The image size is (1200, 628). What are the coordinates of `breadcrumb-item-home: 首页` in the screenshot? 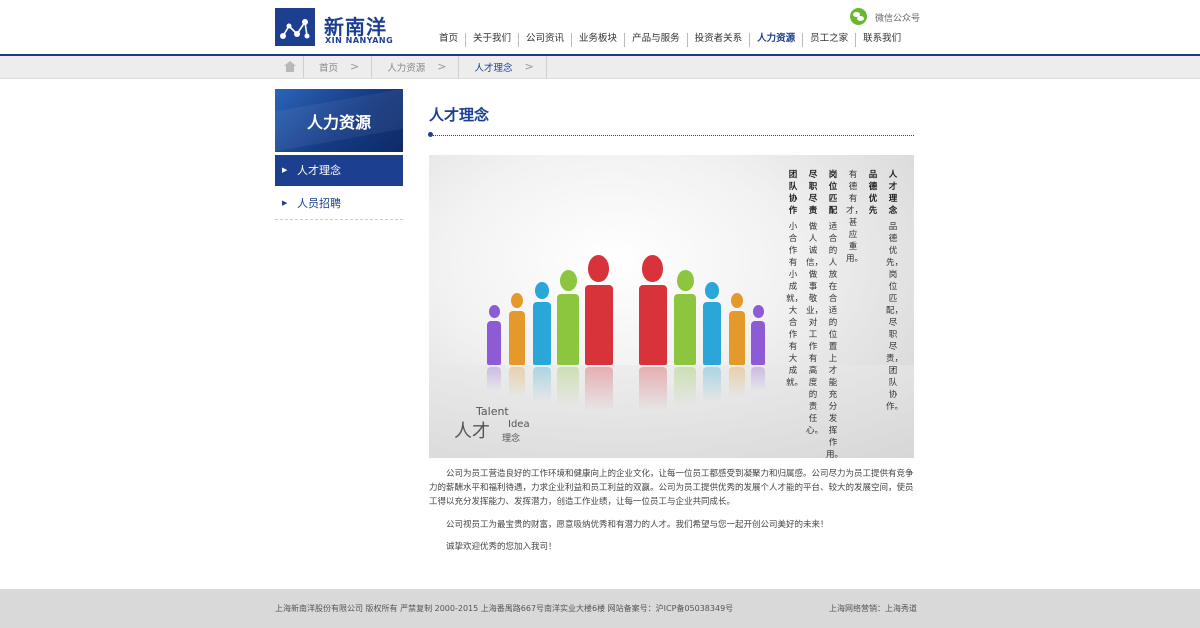 It's located at (327, 67).